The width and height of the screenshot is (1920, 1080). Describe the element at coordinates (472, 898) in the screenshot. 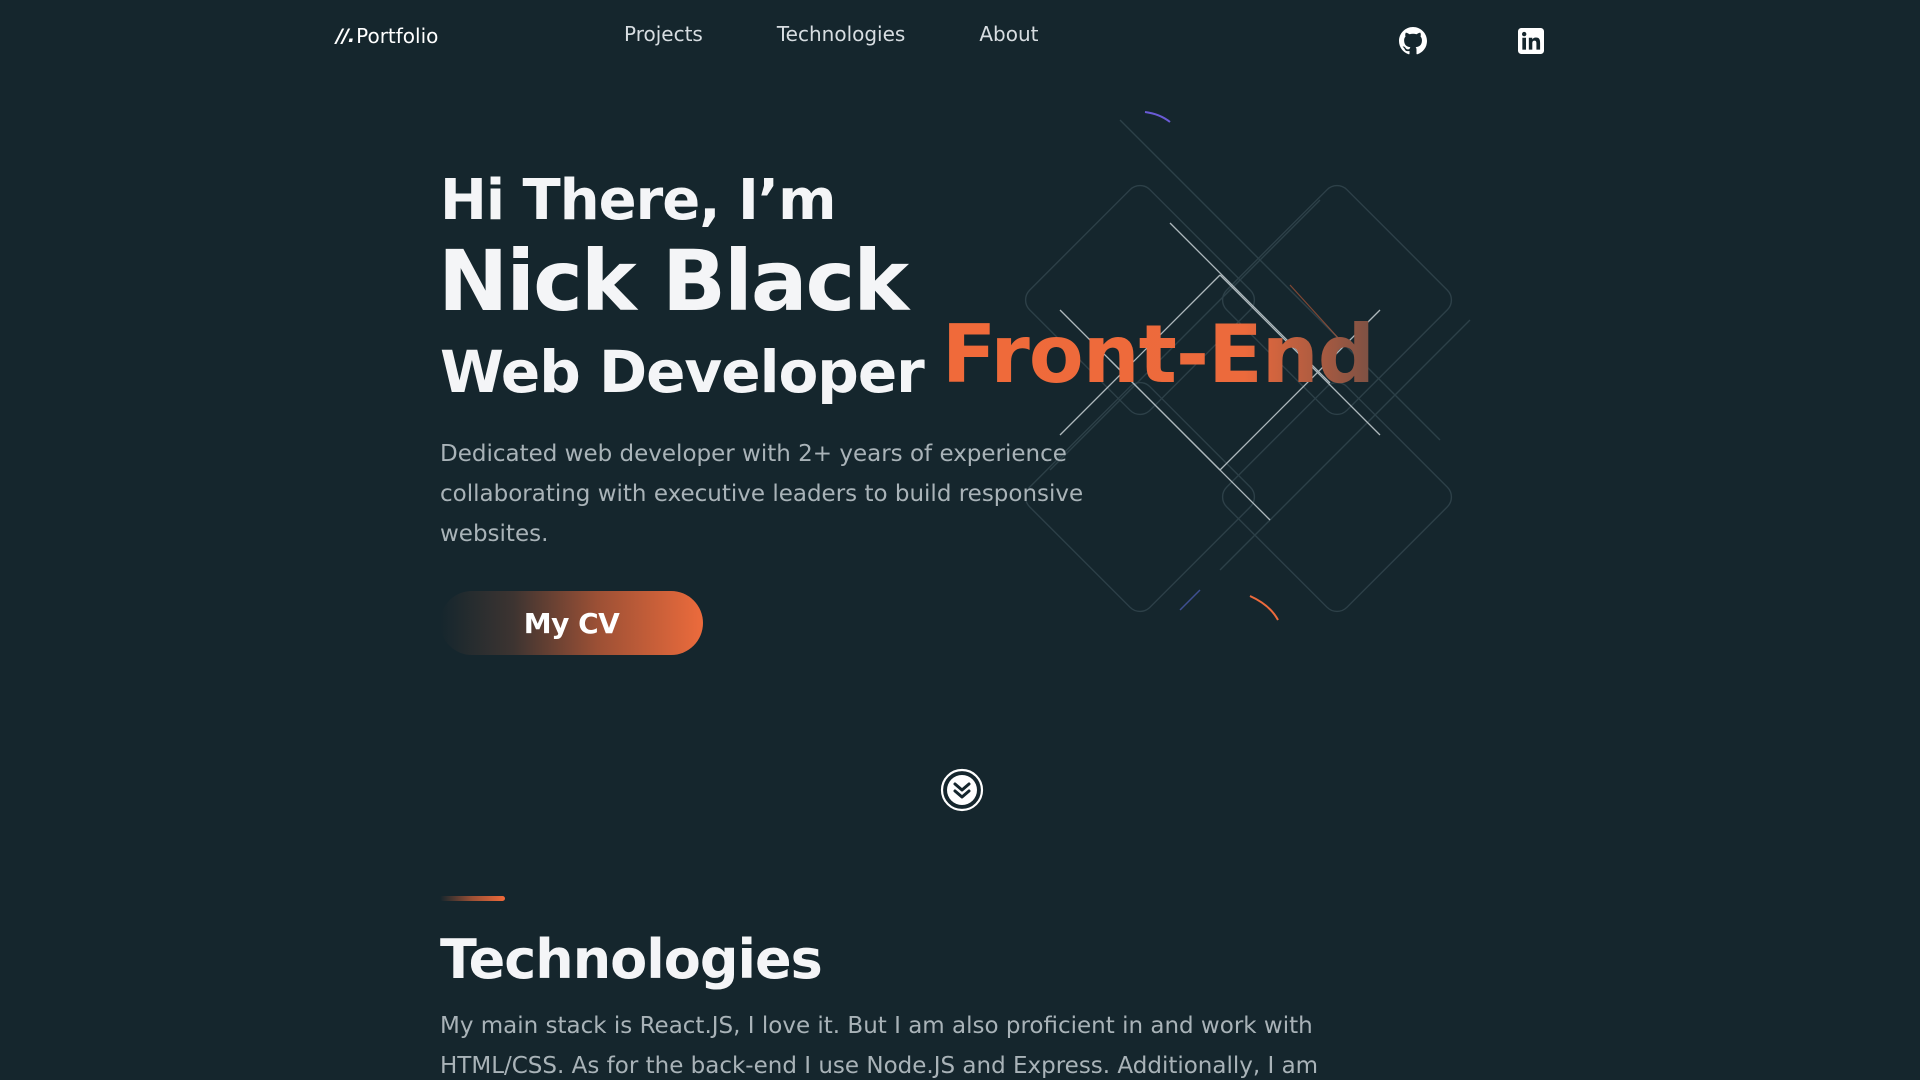

I see `section-divider` at that location.